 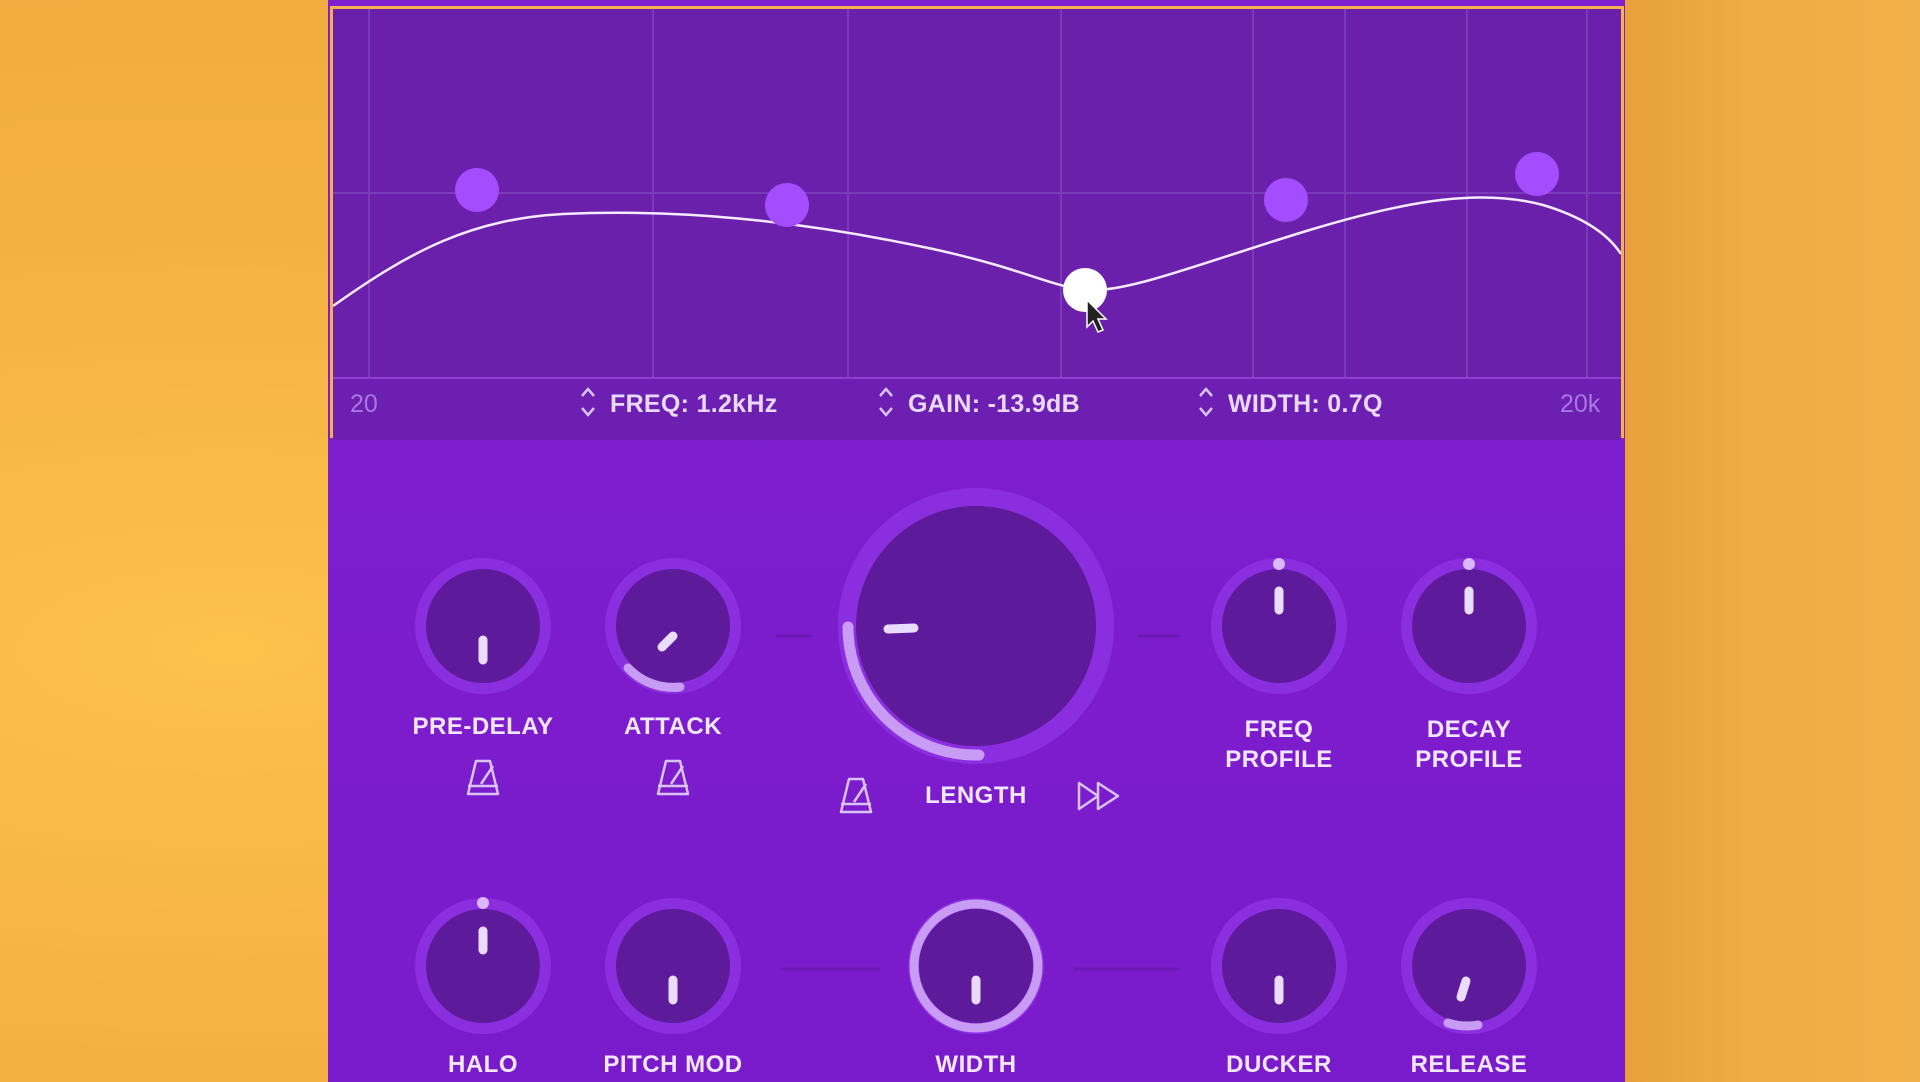 What do you see at coordinates (856, 796) in the screenshot?
I see `length-sync-metronome-icon` at bounding box center [856, 796].